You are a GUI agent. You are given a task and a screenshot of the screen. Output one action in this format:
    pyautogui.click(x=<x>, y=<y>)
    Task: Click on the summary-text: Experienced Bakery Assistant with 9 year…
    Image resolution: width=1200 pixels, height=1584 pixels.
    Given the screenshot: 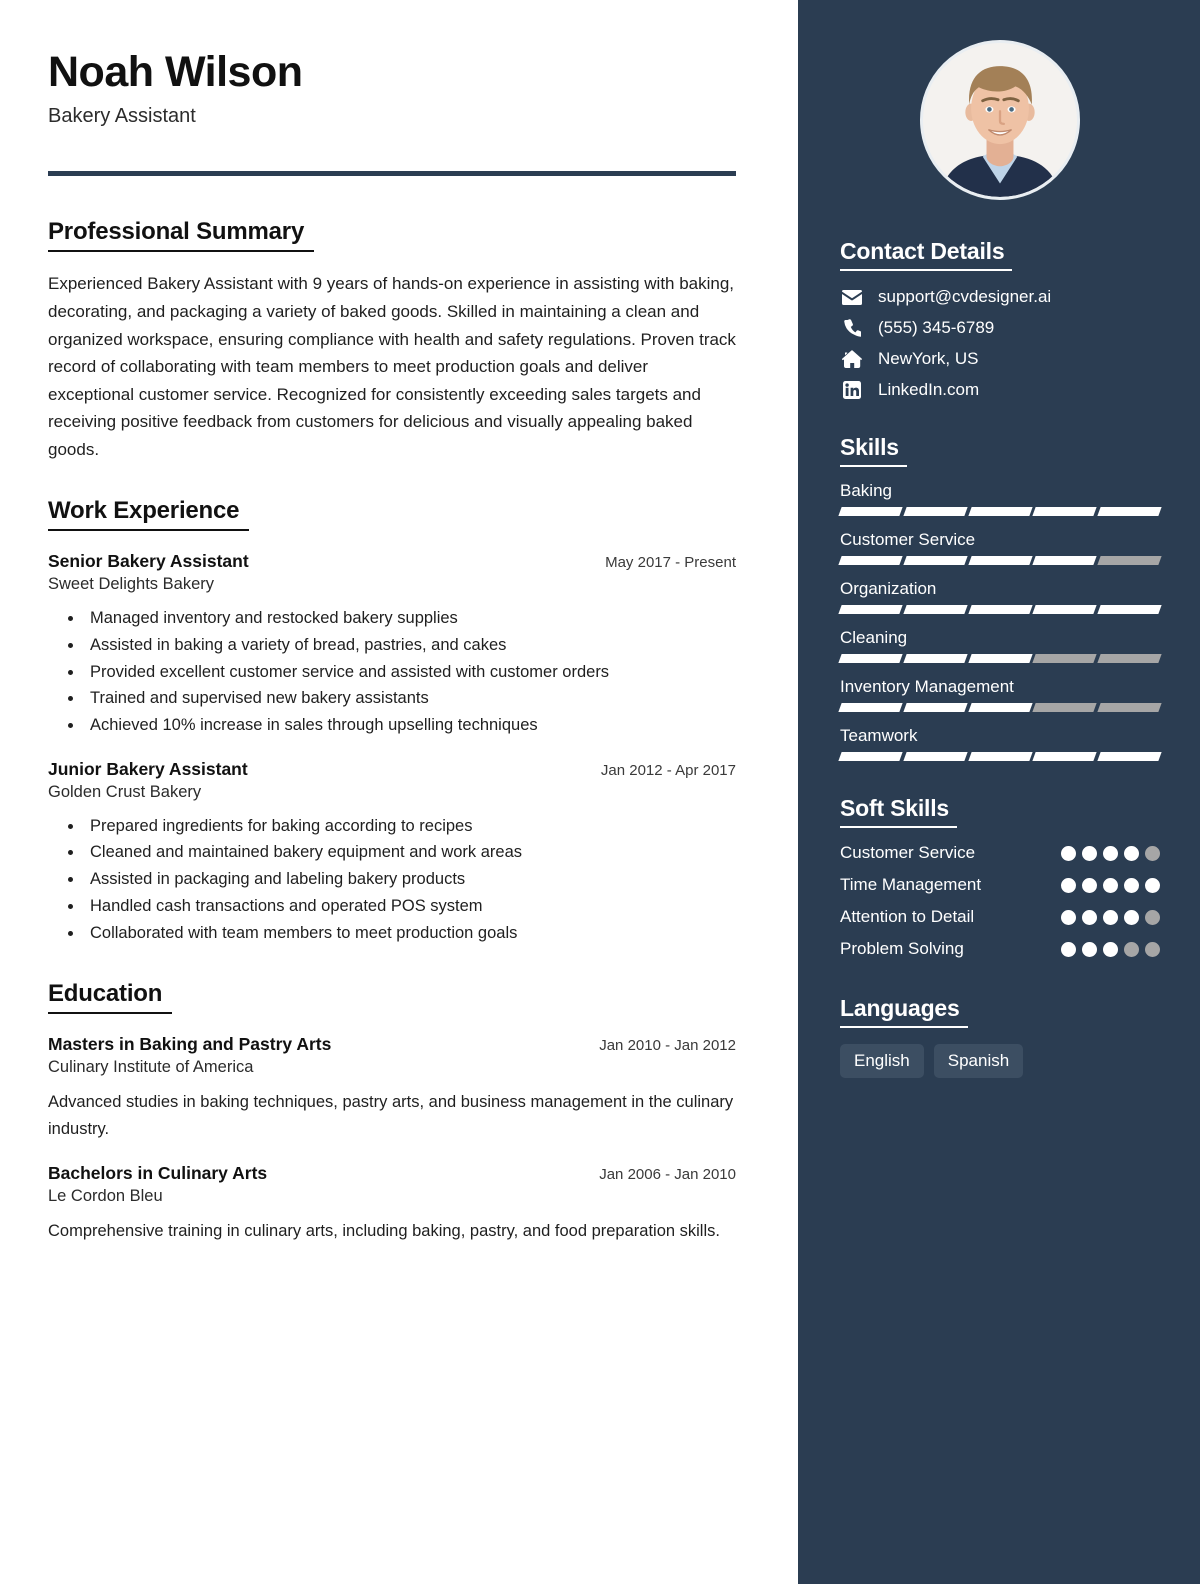 What is the action you would take?
    pyautogui.click(x=392, y=366)
    